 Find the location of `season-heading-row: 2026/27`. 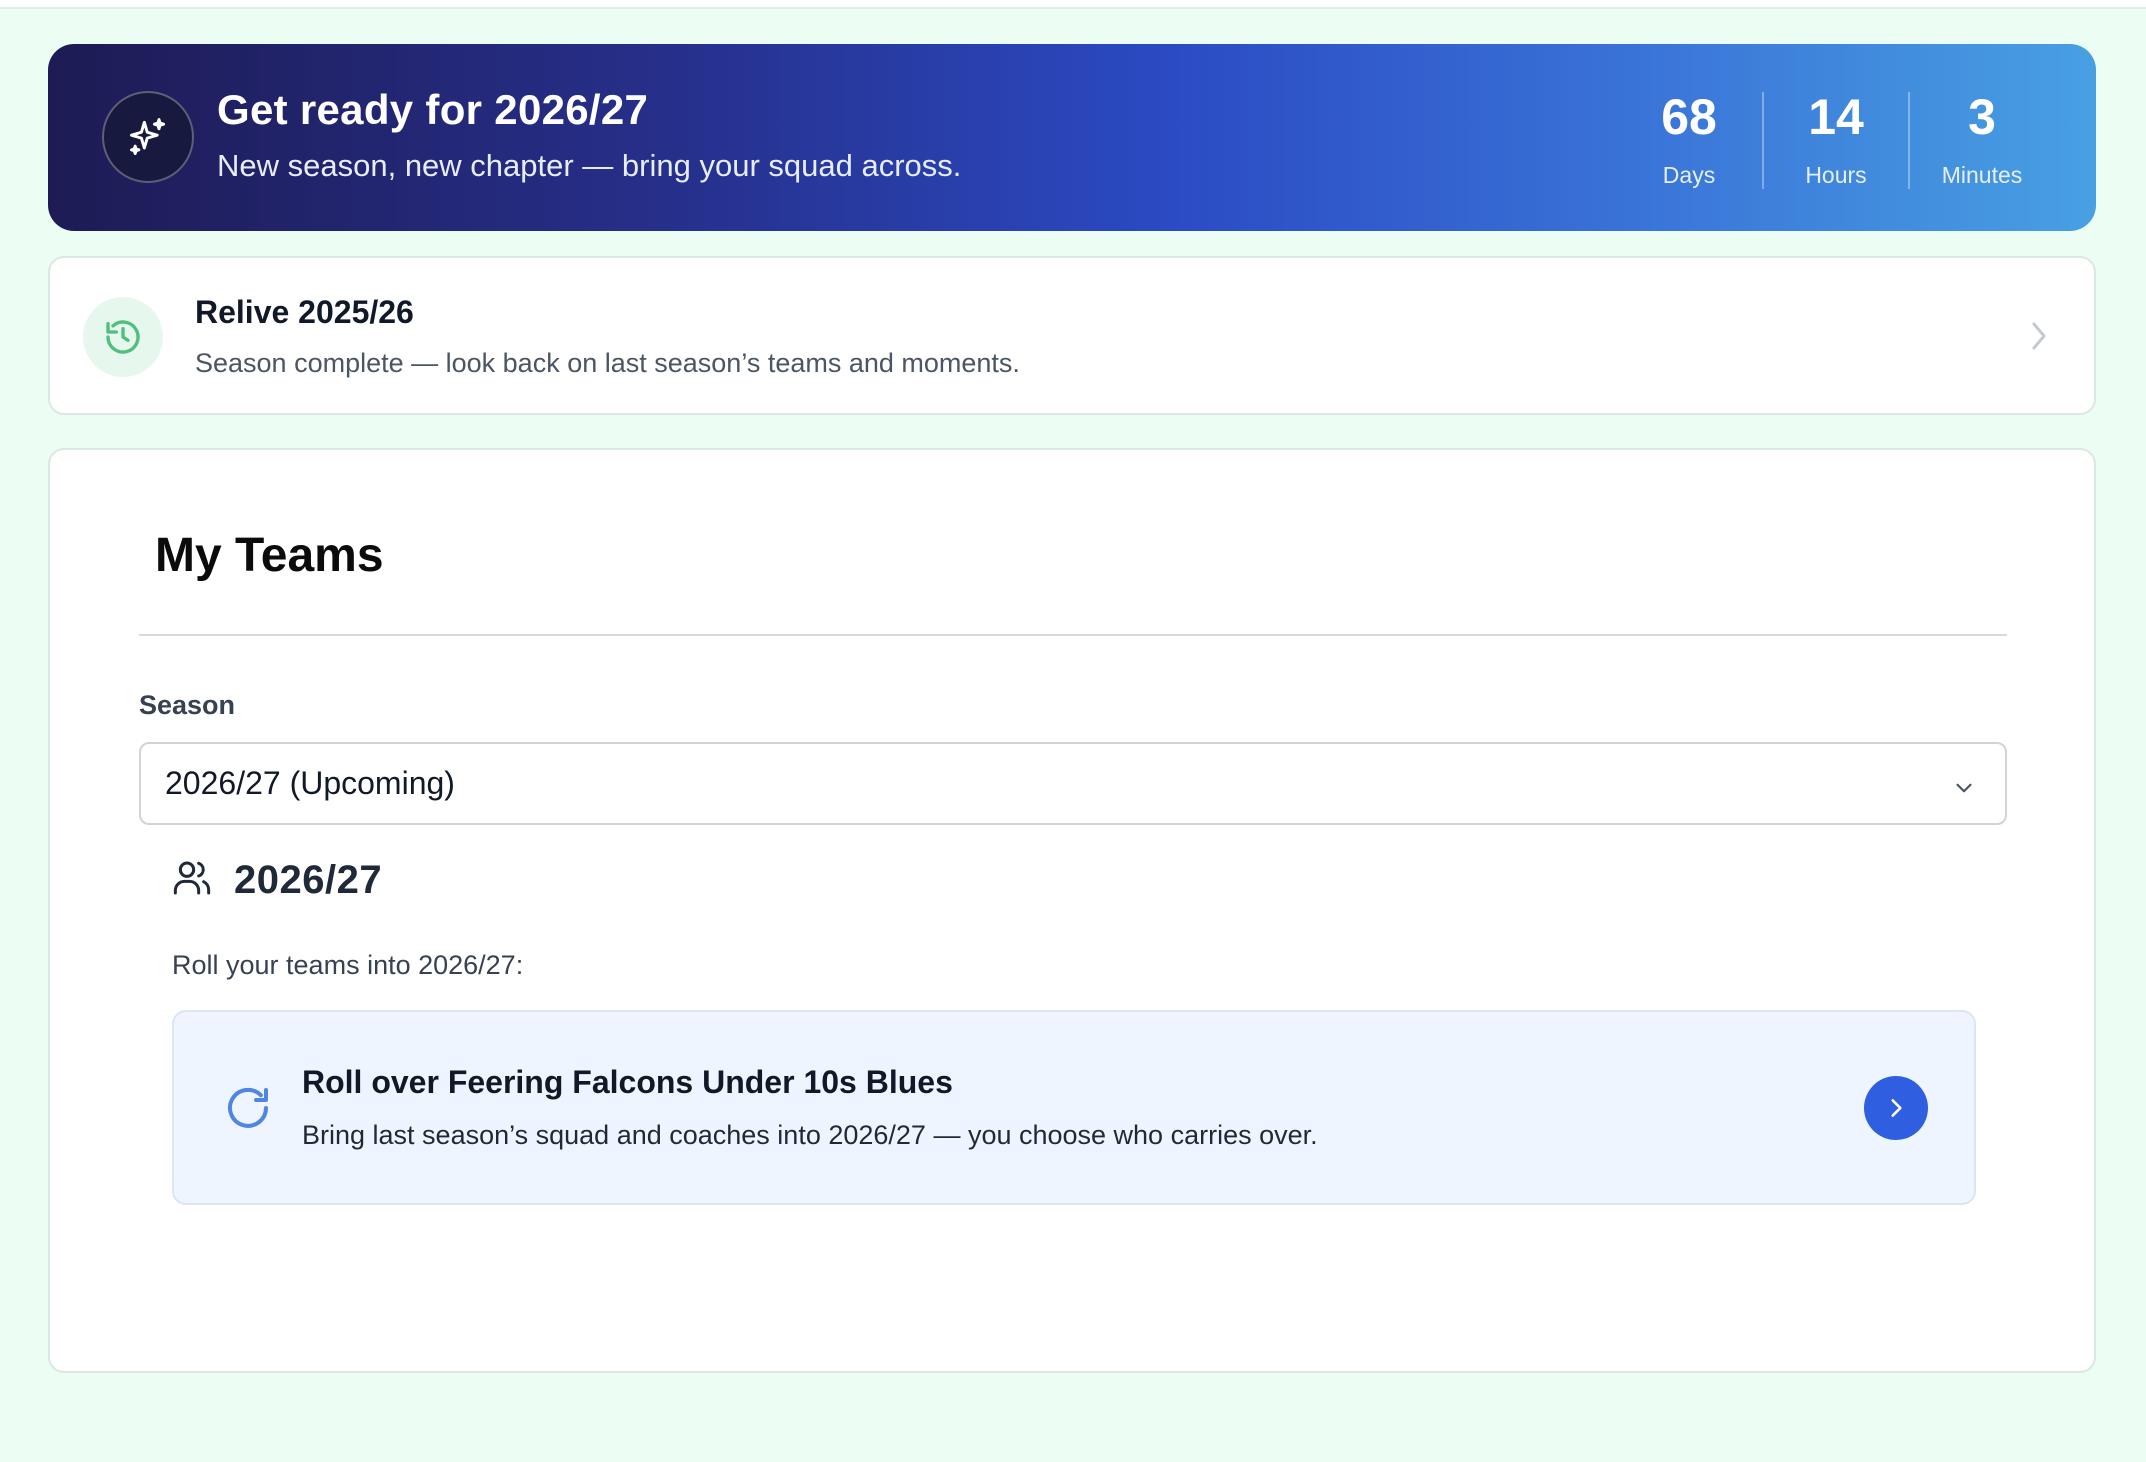

season-heading-row: 2026/27 is located at coordinates (277, 880).